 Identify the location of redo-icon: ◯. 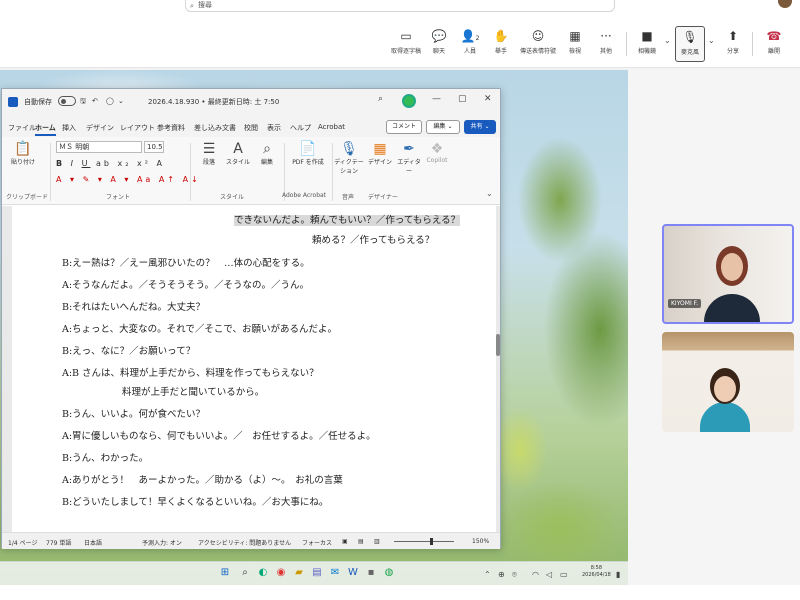
(110, 101).